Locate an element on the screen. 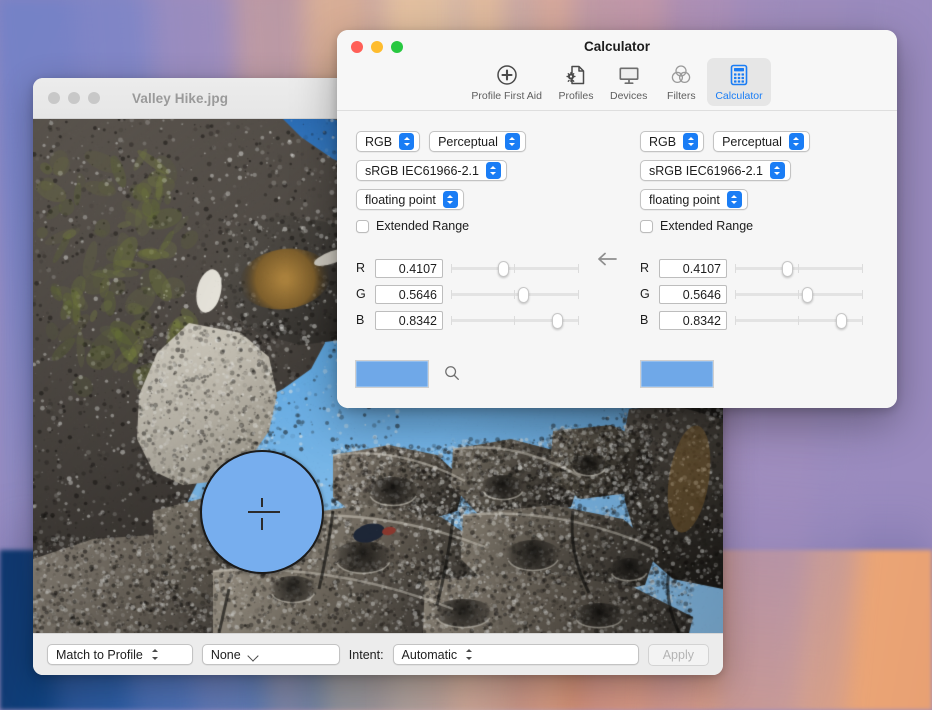 This screenshot has height=710, width=932. calculator-window-title: Calculator is located at coordinates (617, 46).